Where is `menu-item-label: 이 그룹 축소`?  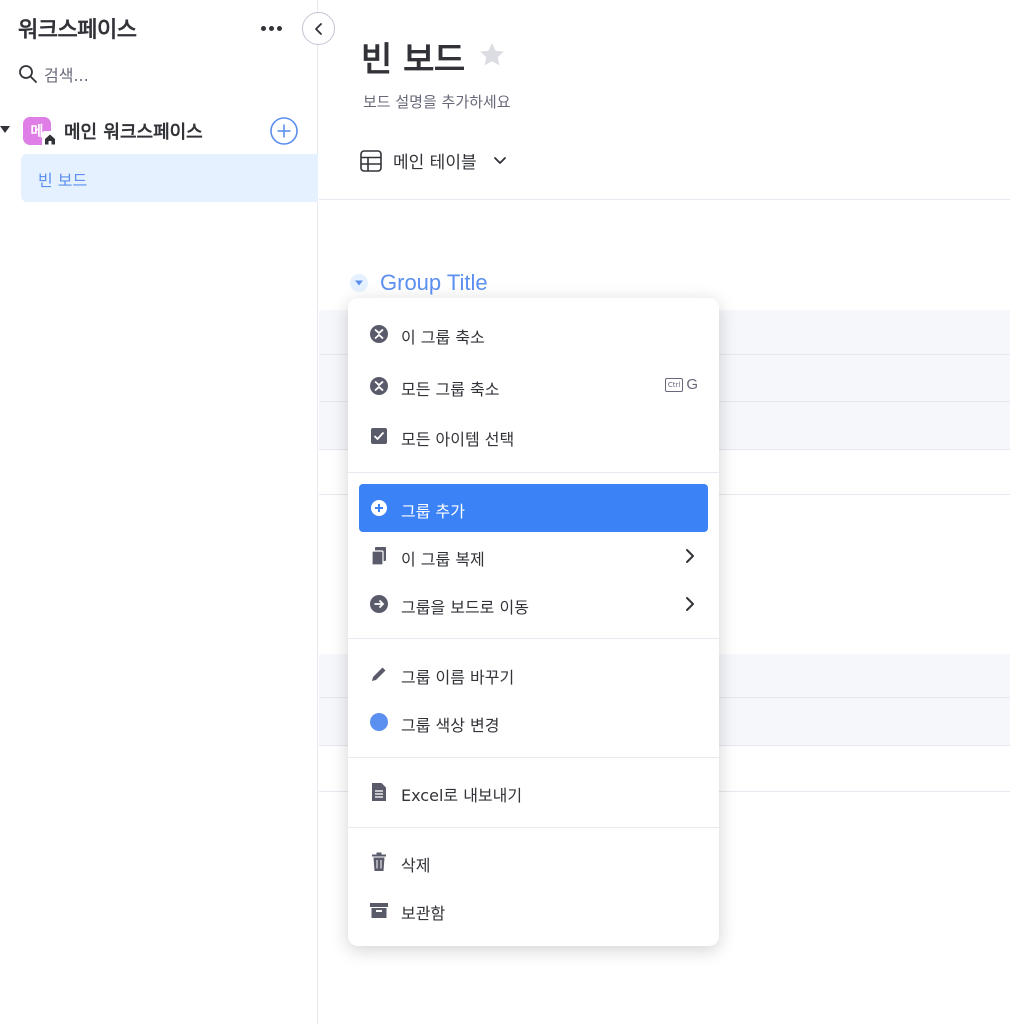 menu-item-label: 이 그룹 축소 is located at coordinates (443, 337).